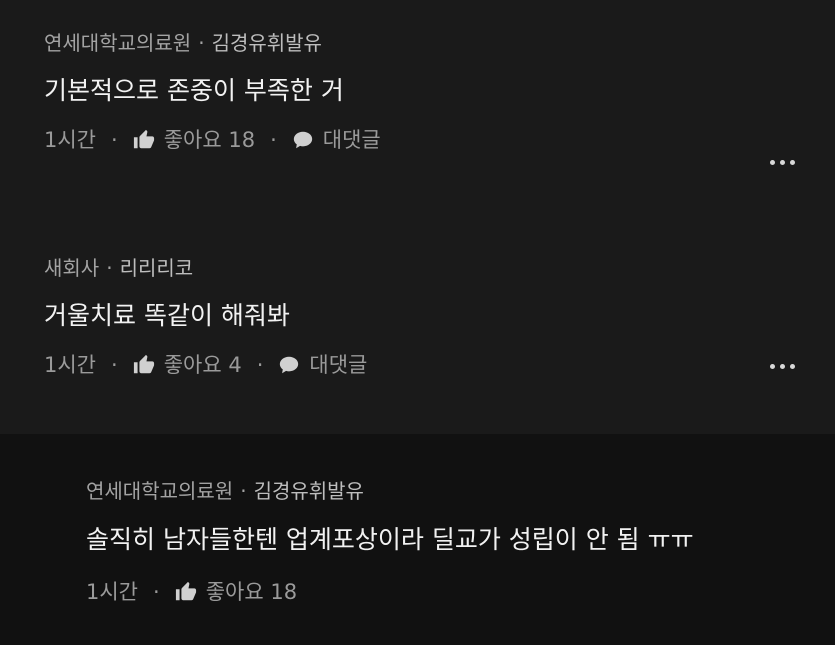  Describe the element at coordinates (71, 268) in the screenshot. I see `author-org: 새회사` at that location.